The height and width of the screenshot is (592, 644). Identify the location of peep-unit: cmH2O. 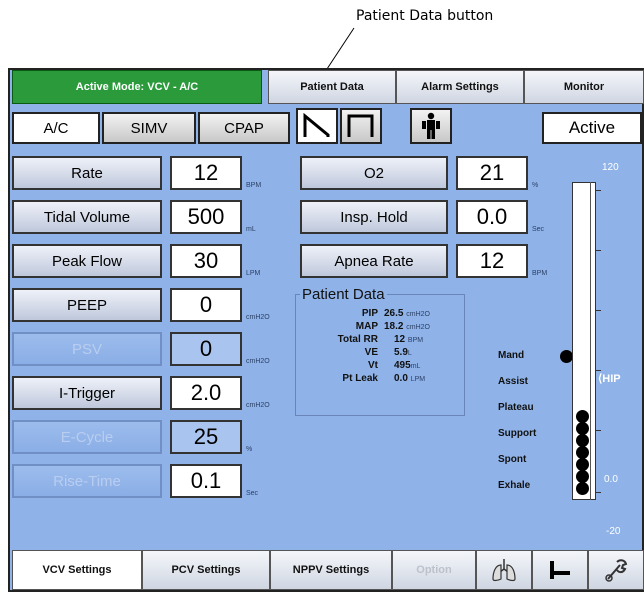
(258, 317).